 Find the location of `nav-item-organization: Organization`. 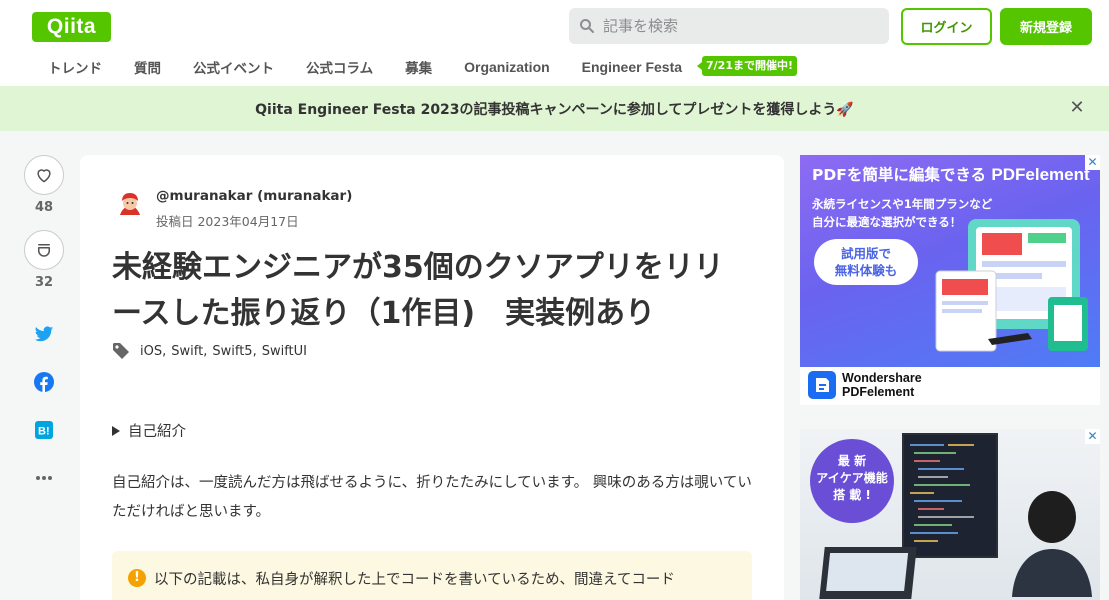

nav-item-organization: Organization is located at coordinates (507, 67).